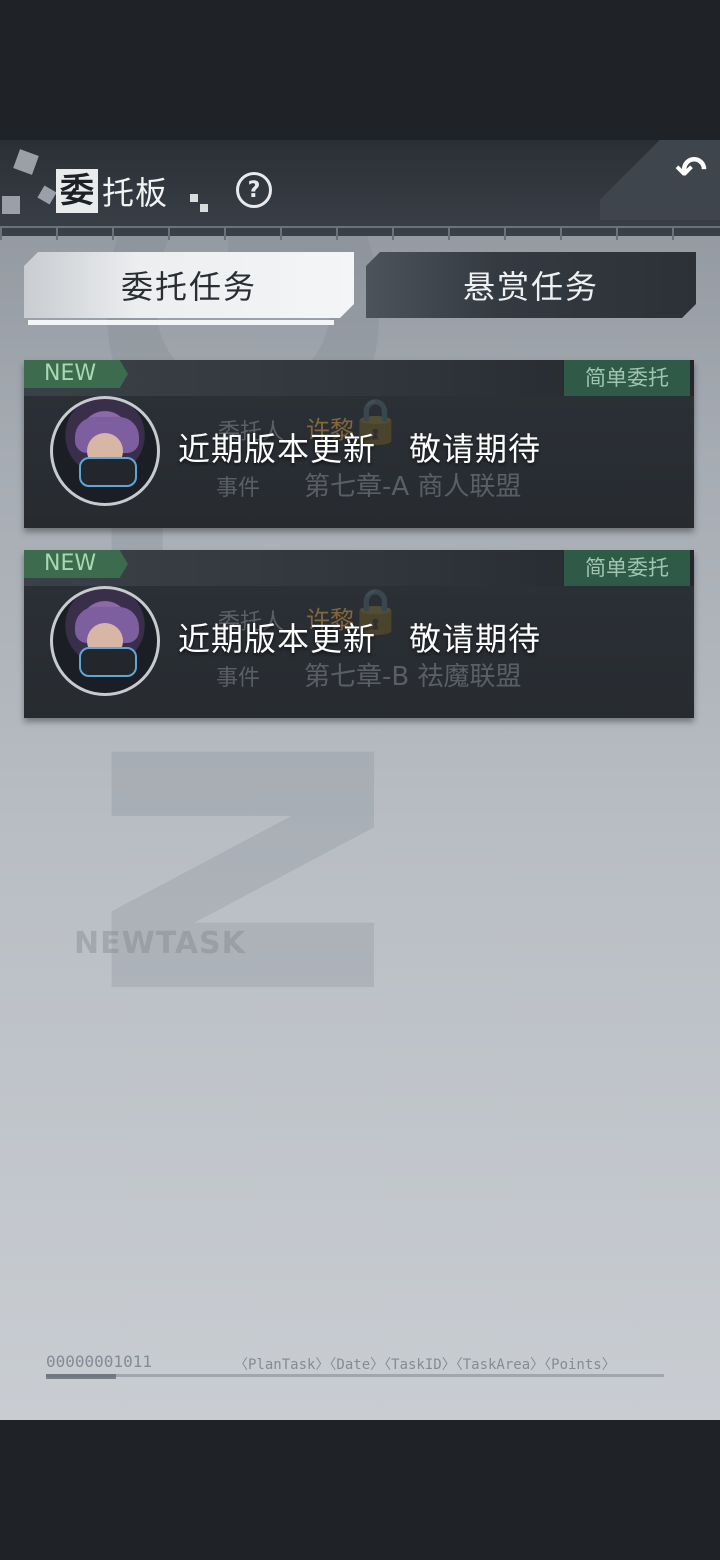 This screenshot has height=1560, width=720. What do you see at coordinates (135, 193) in the screenshot?
I see `page-title-rest: 托板` at bounding box center [135, 193].